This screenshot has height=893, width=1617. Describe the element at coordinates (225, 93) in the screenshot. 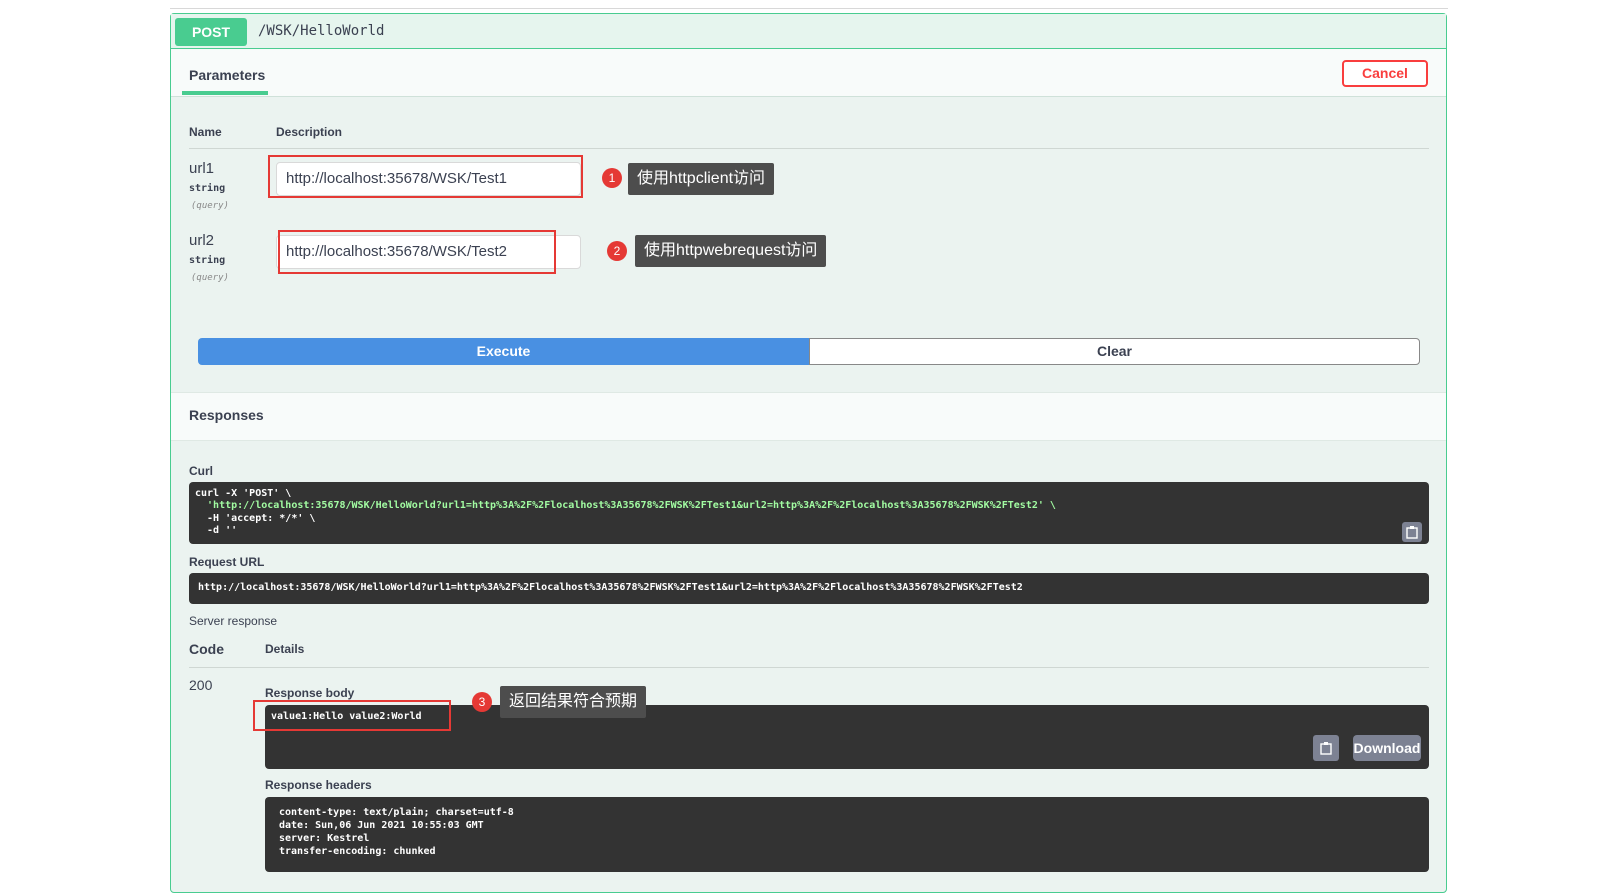

I see `tab-active-indicator` at that location.